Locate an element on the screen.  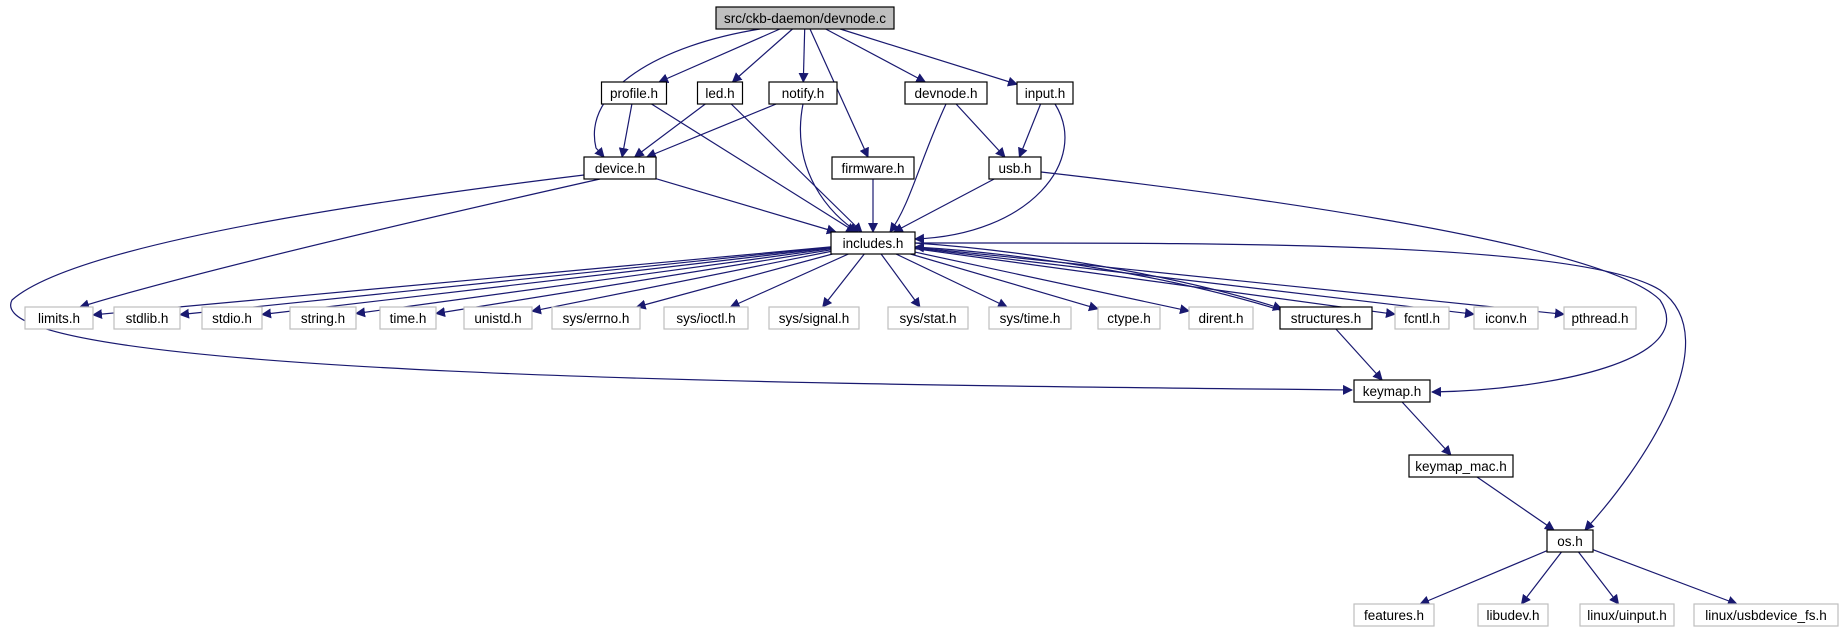
node-label: features.h is located at coordinates (1394, 615).